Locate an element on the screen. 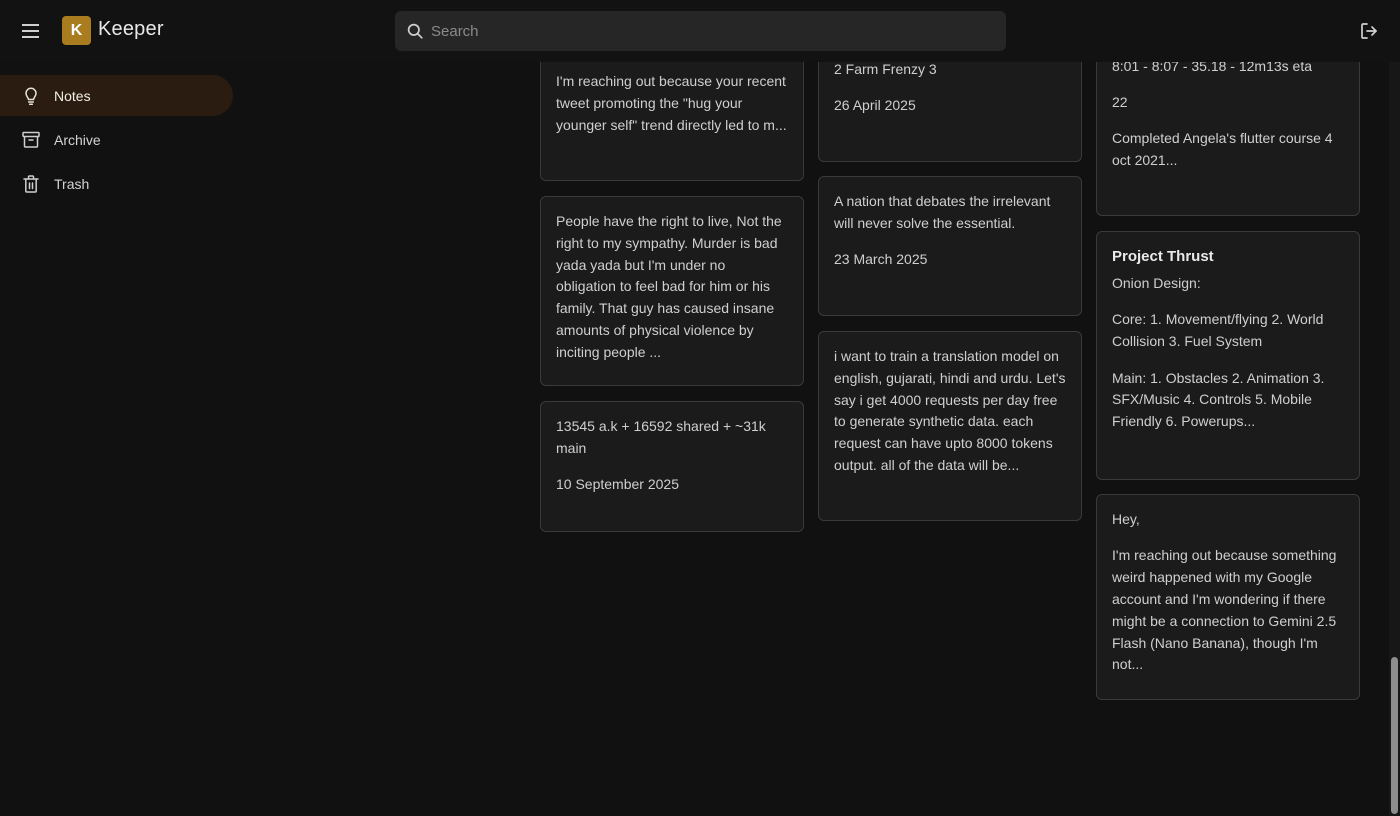  app-title: Keeper is located at coordinates (131, 29).